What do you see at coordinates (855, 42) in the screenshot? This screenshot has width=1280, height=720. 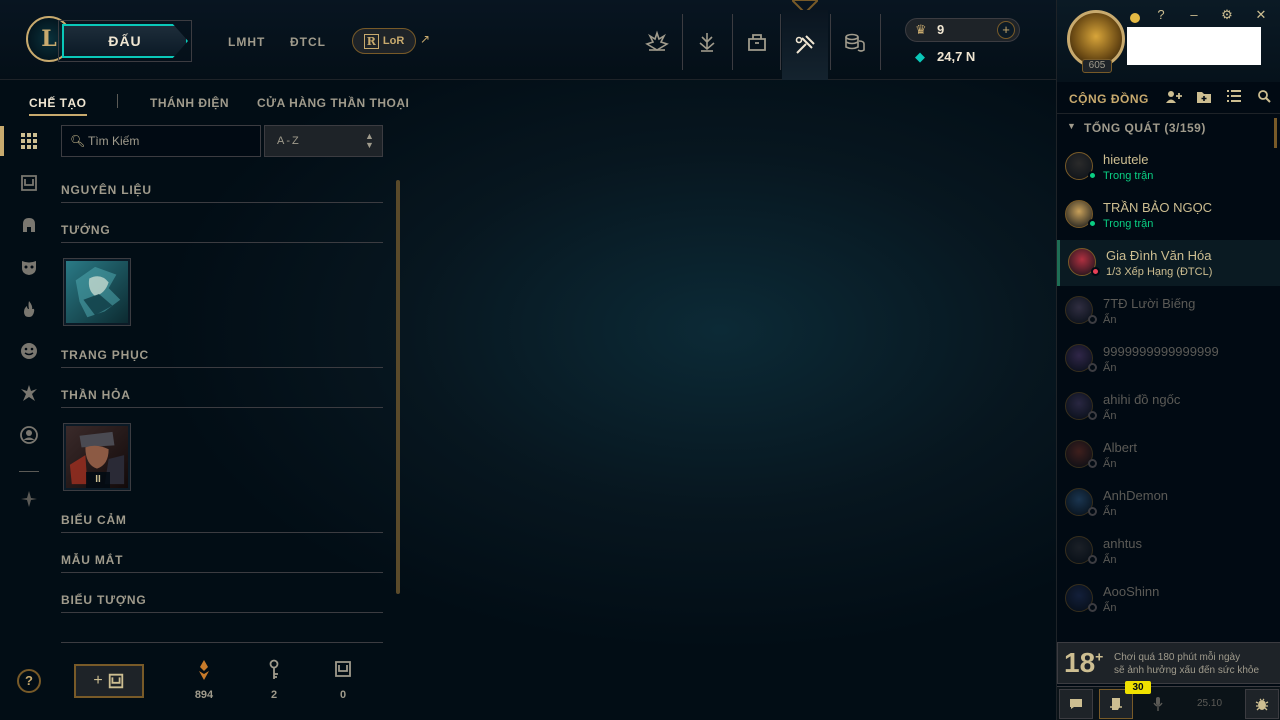 I see `store-icon` at bounding box center [855, 42].